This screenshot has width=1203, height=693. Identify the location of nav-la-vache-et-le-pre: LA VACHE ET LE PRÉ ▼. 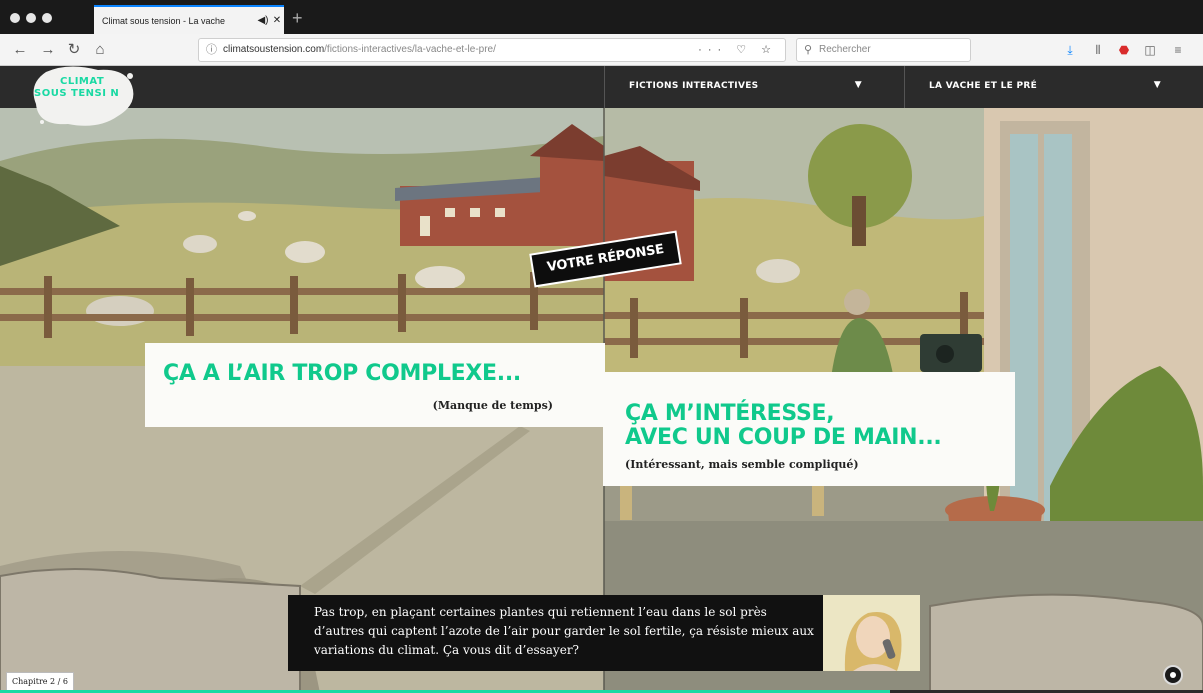
(1053, 87).